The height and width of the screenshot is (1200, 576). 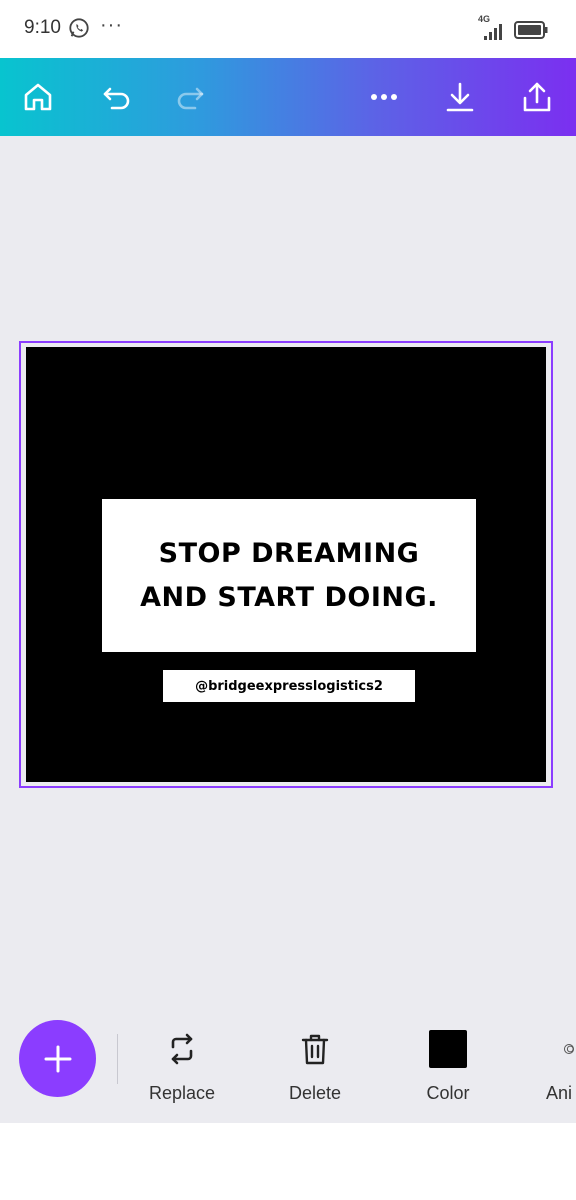 I want to click on color-button: Color, so click(x=448, y=1065).